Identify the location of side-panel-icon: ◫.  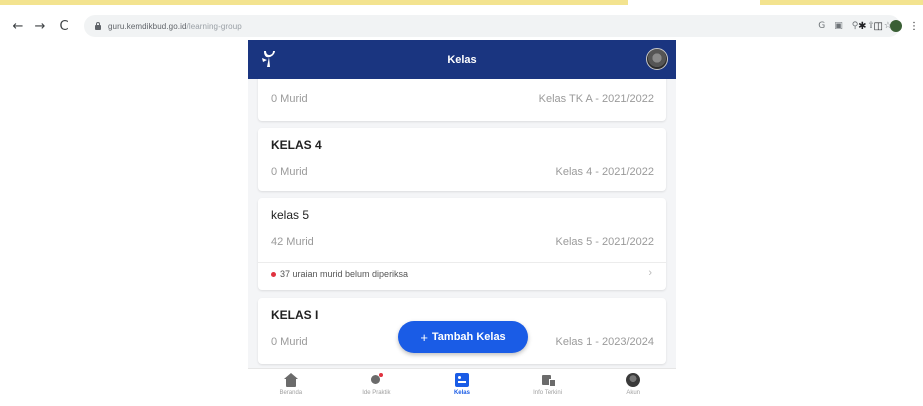
(878, 26).